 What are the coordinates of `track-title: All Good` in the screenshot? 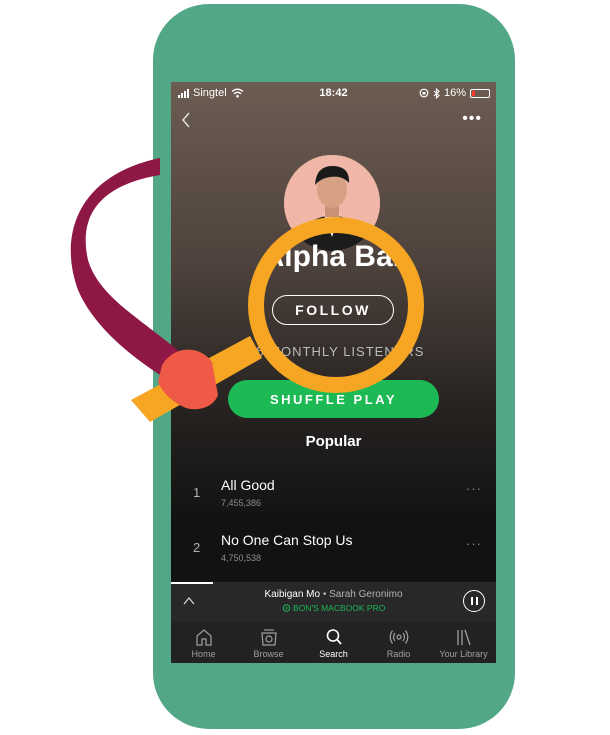 It's located at (248, 485).